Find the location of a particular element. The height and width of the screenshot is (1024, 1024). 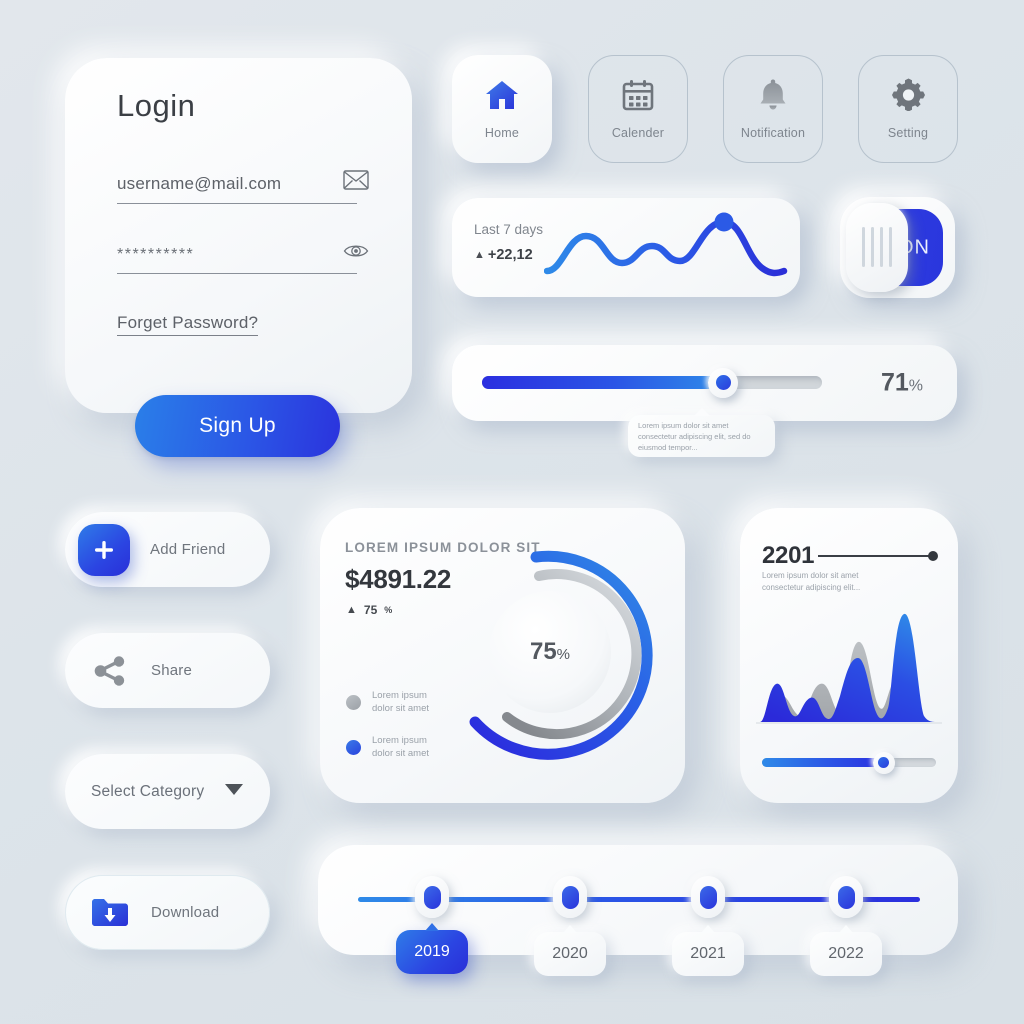

password-field: ********** is located at coordinates (243, 259).